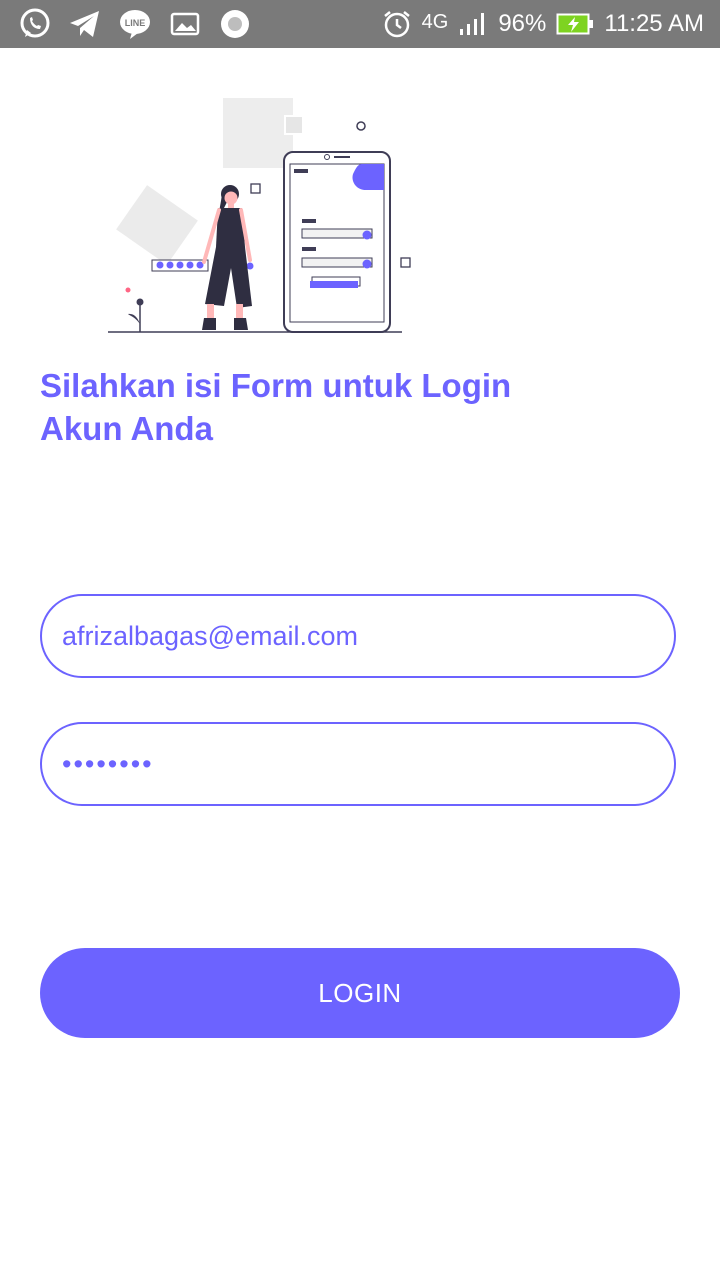 The width and height of the screenshot is (720, 1280). I want to click on line-icon: LINE, so click(135, 24).